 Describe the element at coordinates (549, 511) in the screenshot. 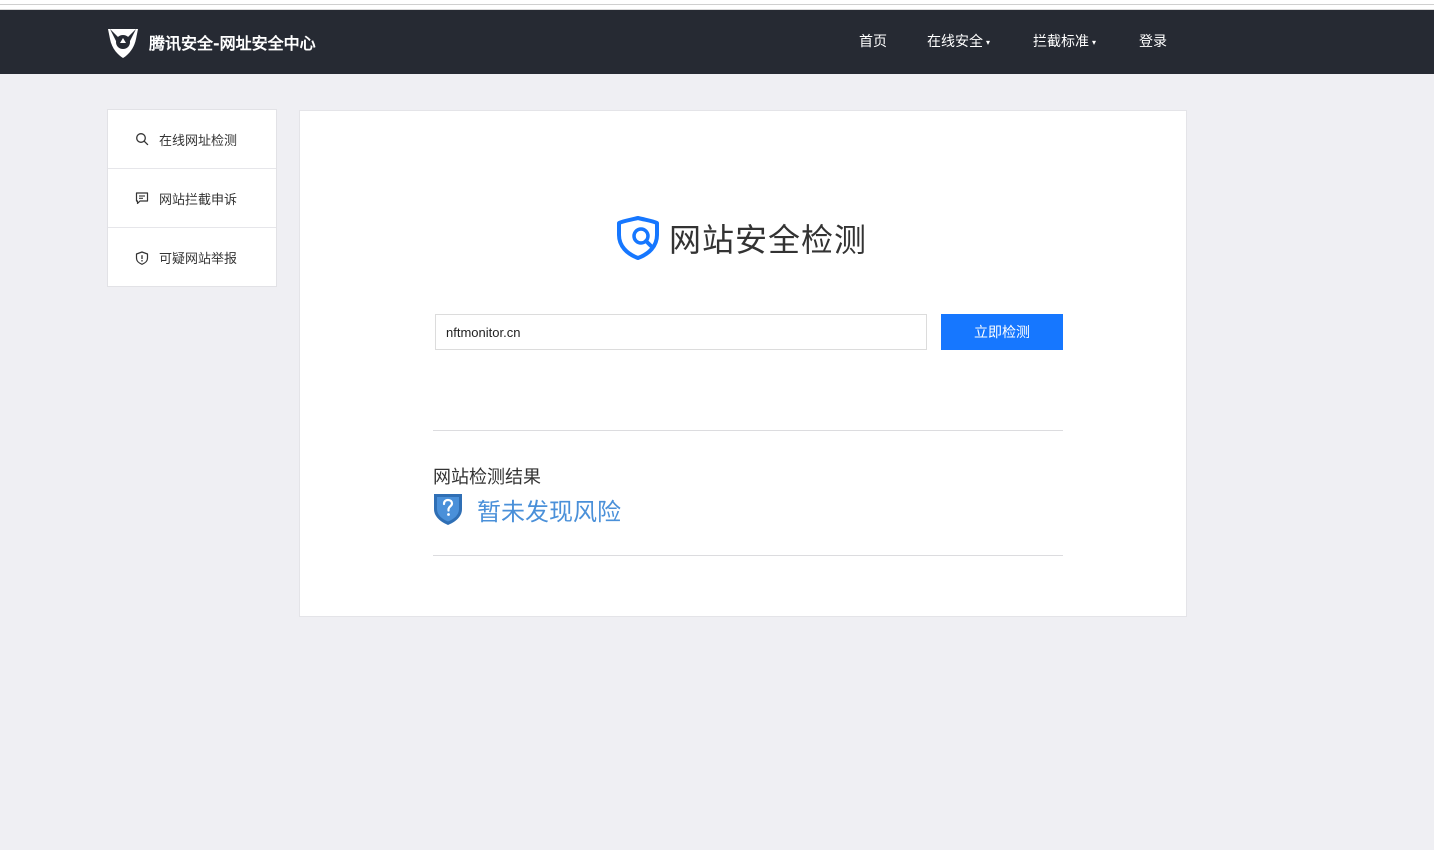

I see `result-status: 暂未发现风险` at that location.